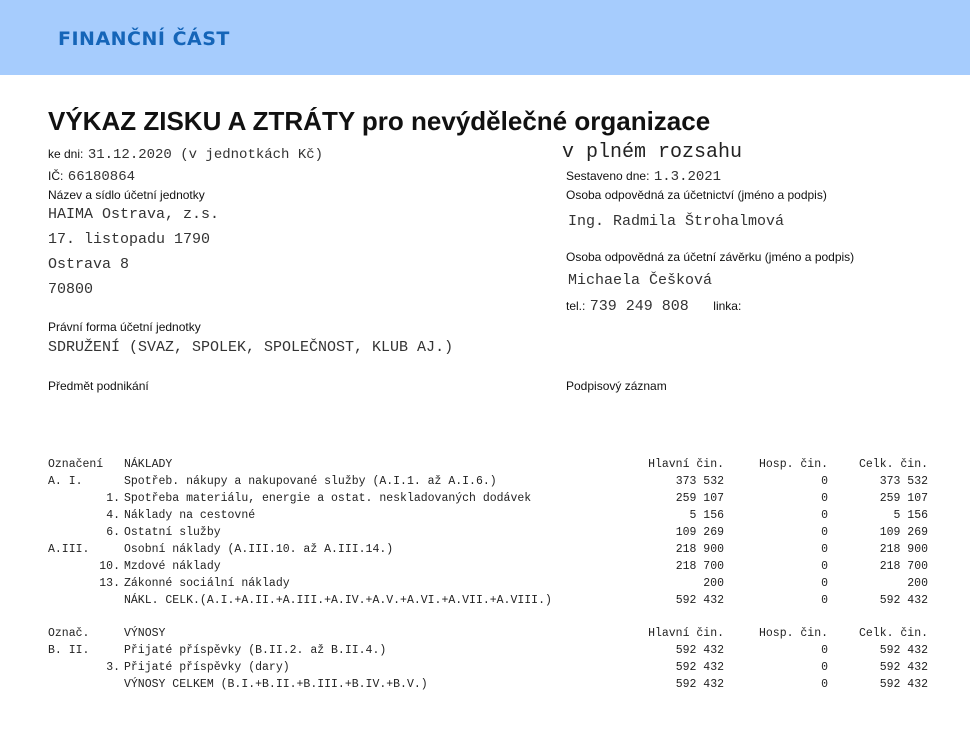 The width and height of the screenshot is (970, 750). I want to click on row-code: 10., so click(109, 566).